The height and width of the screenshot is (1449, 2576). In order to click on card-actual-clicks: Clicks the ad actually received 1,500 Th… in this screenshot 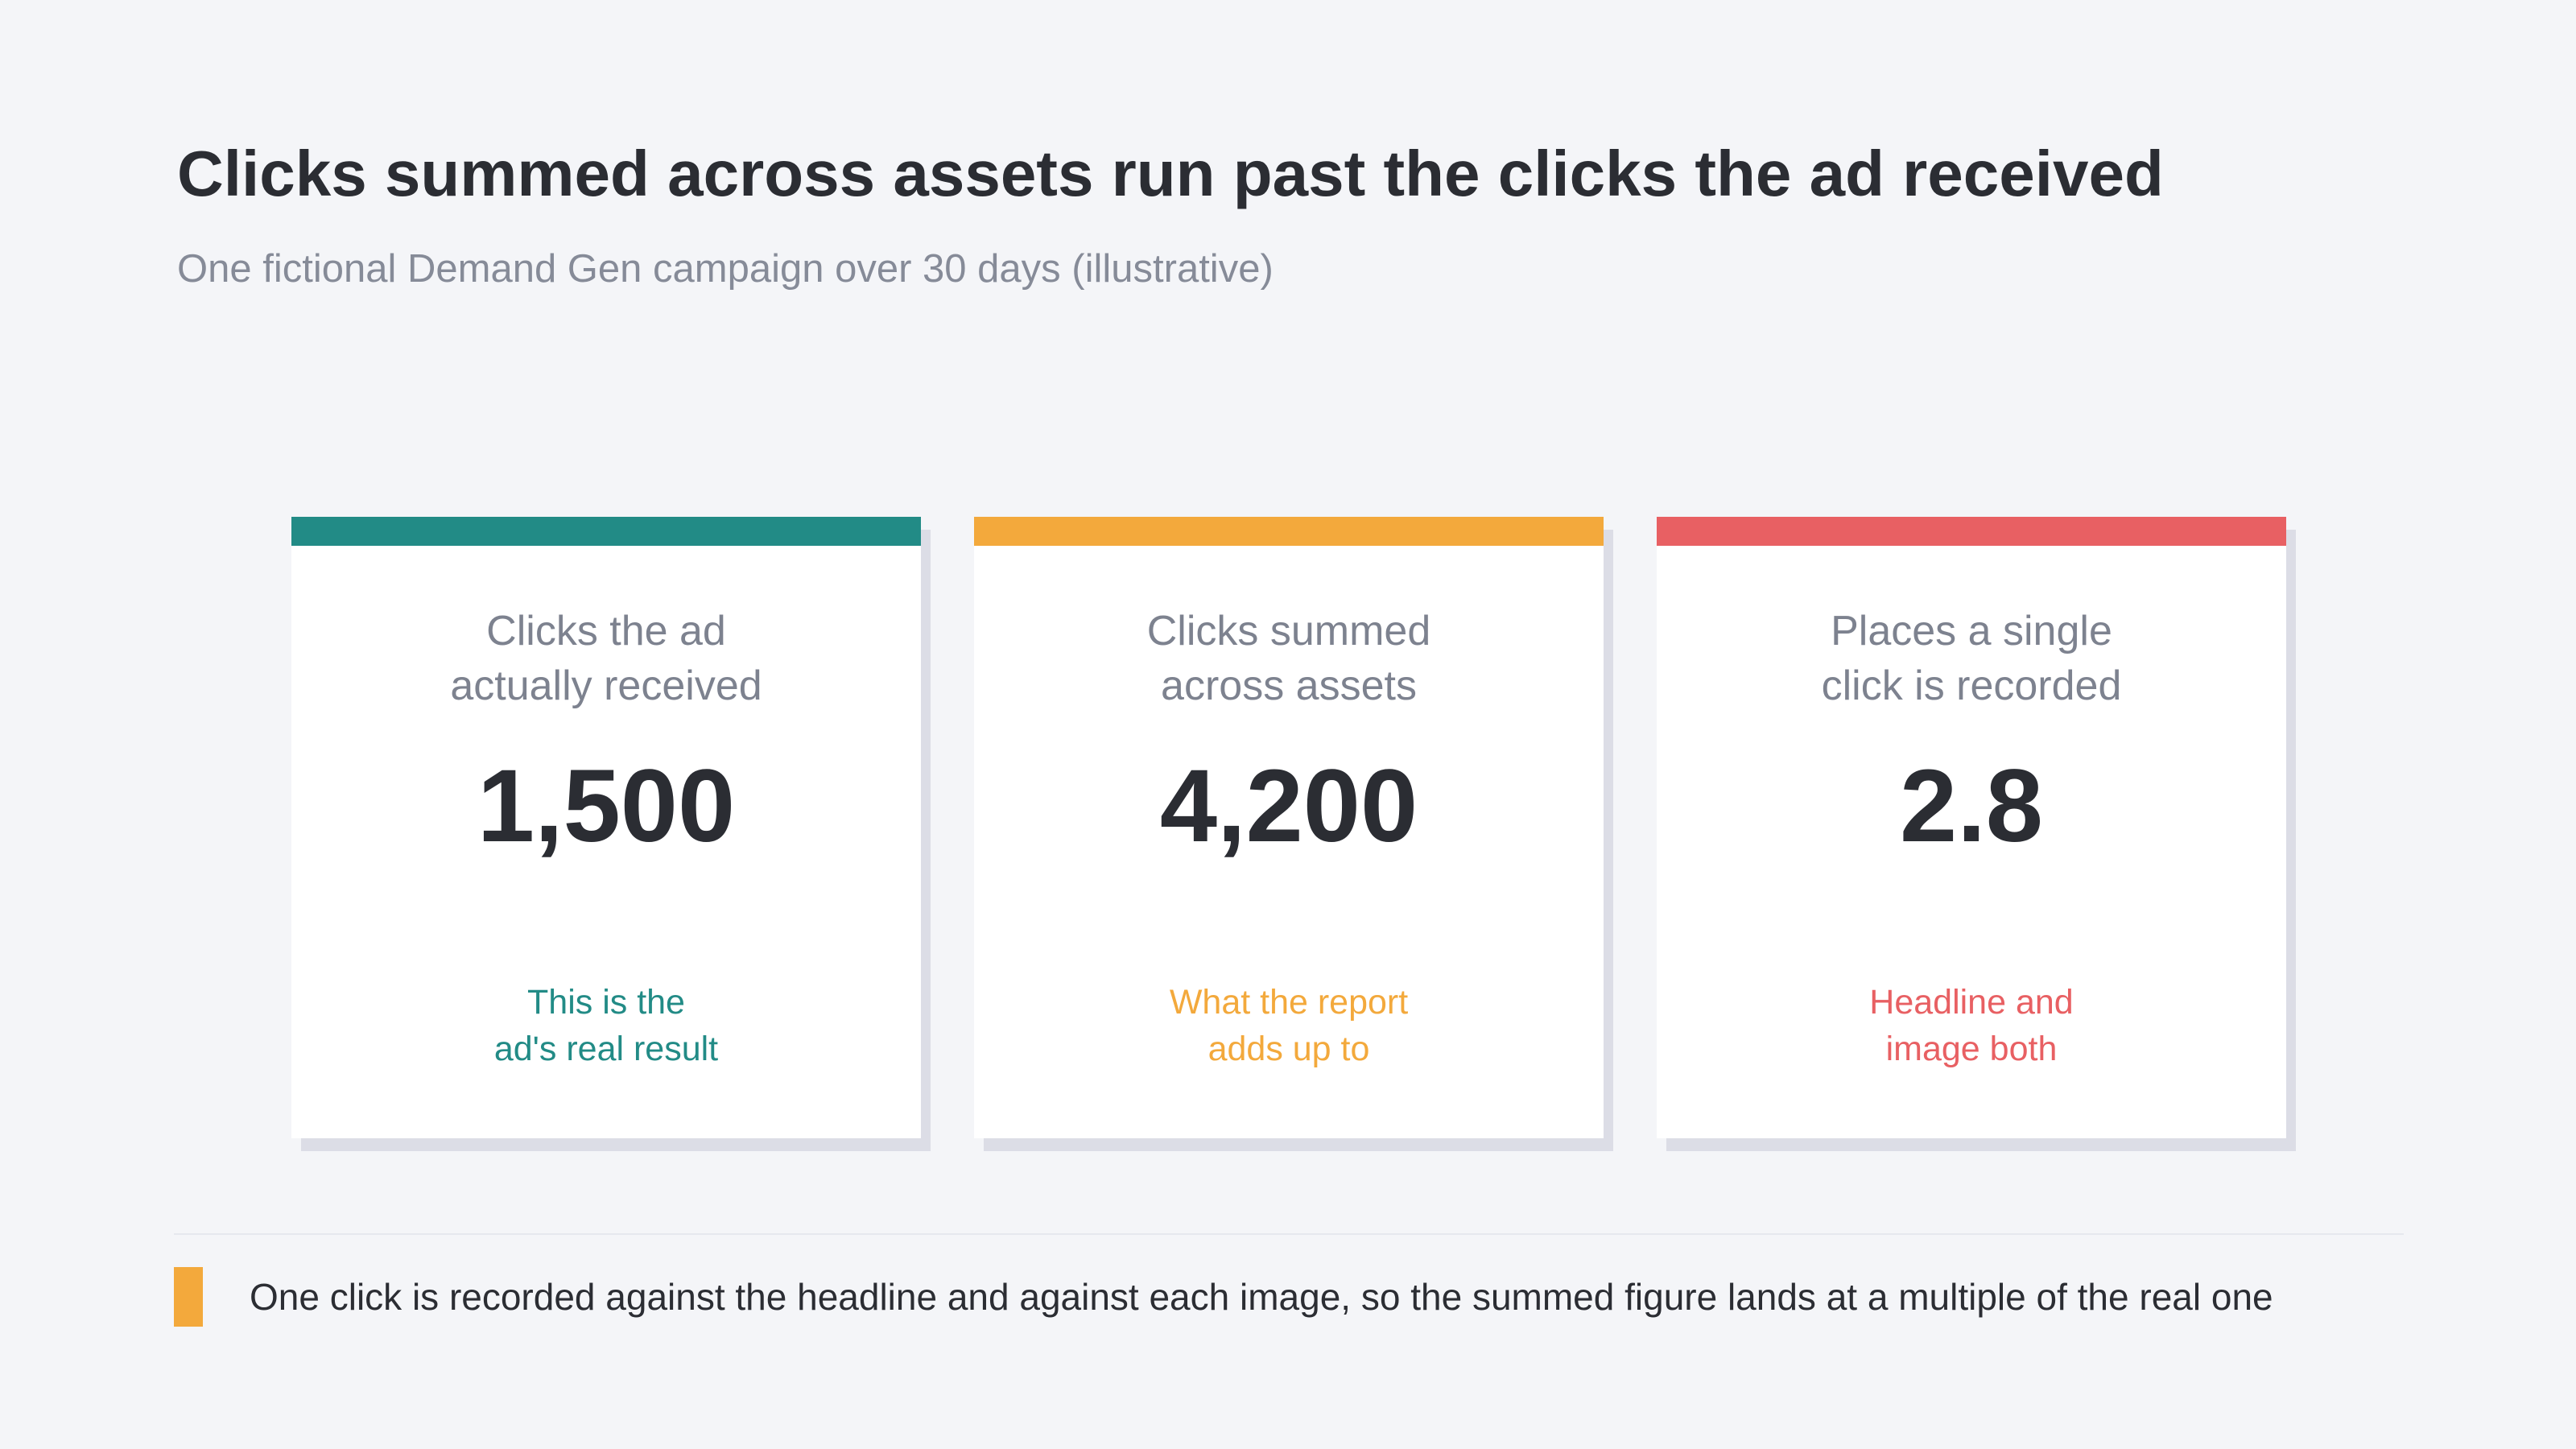, I will do `click(606, 827)`.